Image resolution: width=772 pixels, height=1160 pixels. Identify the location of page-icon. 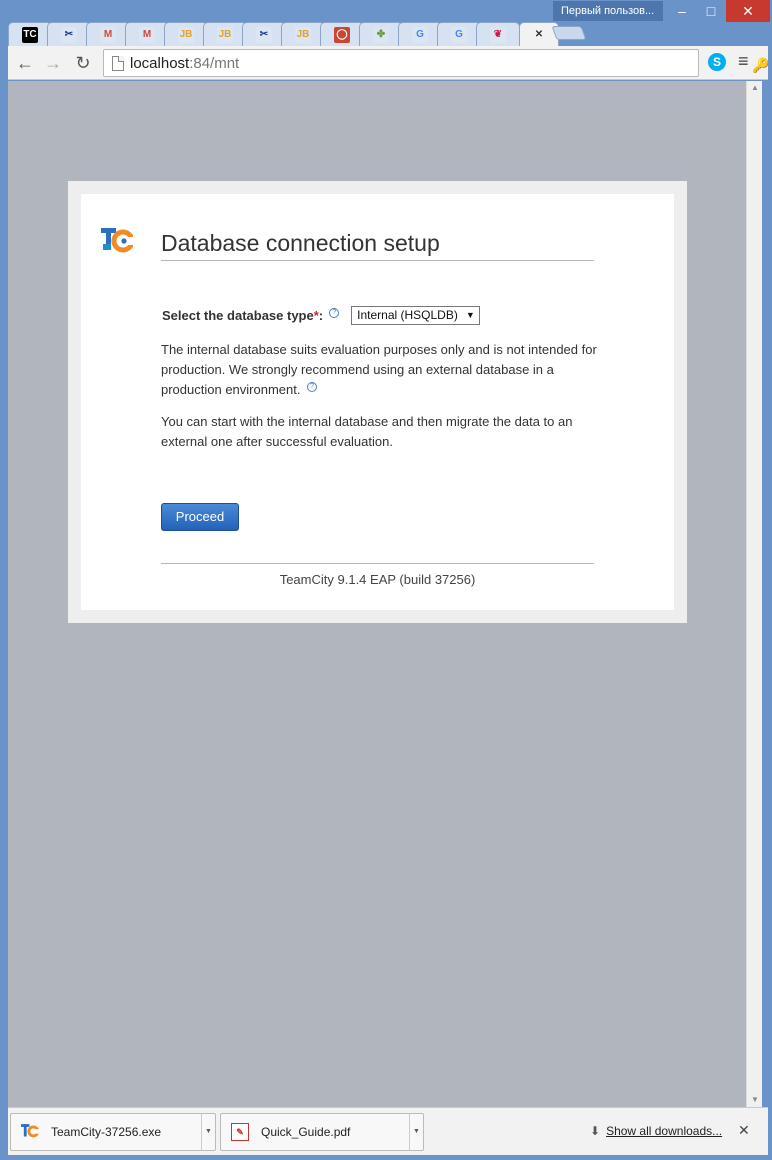
(118, 63).